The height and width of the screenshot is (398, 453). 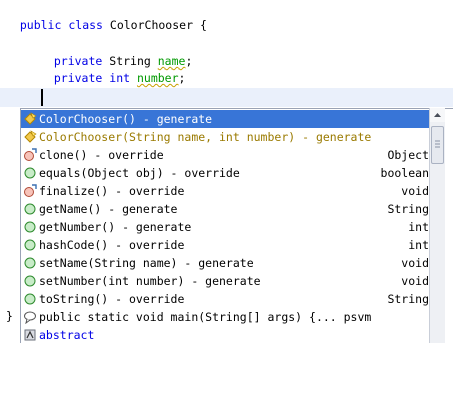 What do you see at coordinates (225, 191) in the screenshot?
I see `completion-item-finalize: finalize() - override void` at bounding box center [225, 191].